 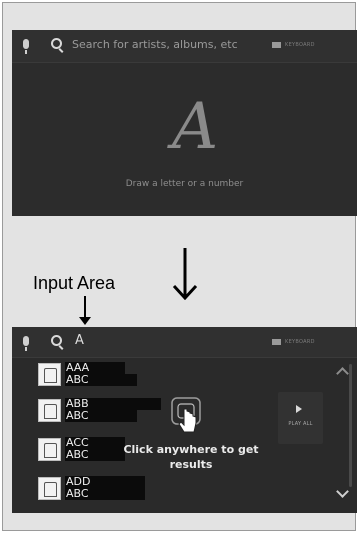 What do you see at coordinates (342, 373) in the screenshot?
I see `chevron-up-icon` at bounding box center [342, 373].